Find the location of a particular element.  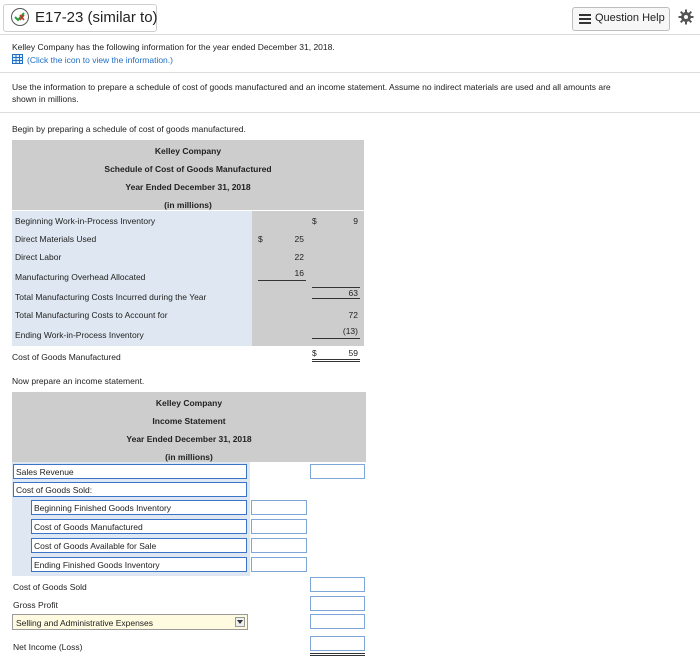

sales-revenue-label-field: Sales Revenue is located at coordinates (130, 471).